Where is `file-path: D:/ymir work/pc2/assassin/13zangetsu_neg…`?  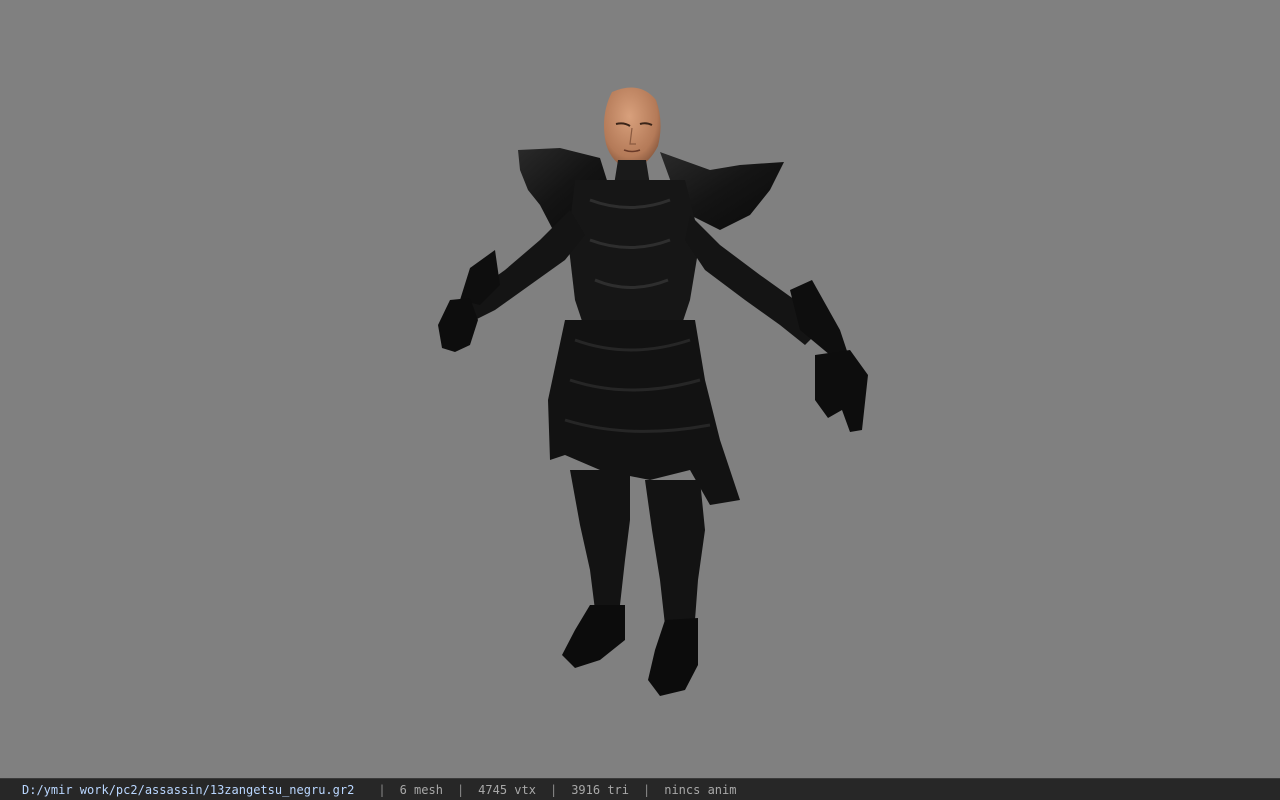 file-path: D:/ymir work/pc2/assassin/13zangetsu_neg… is located at coordinates (188, 789).